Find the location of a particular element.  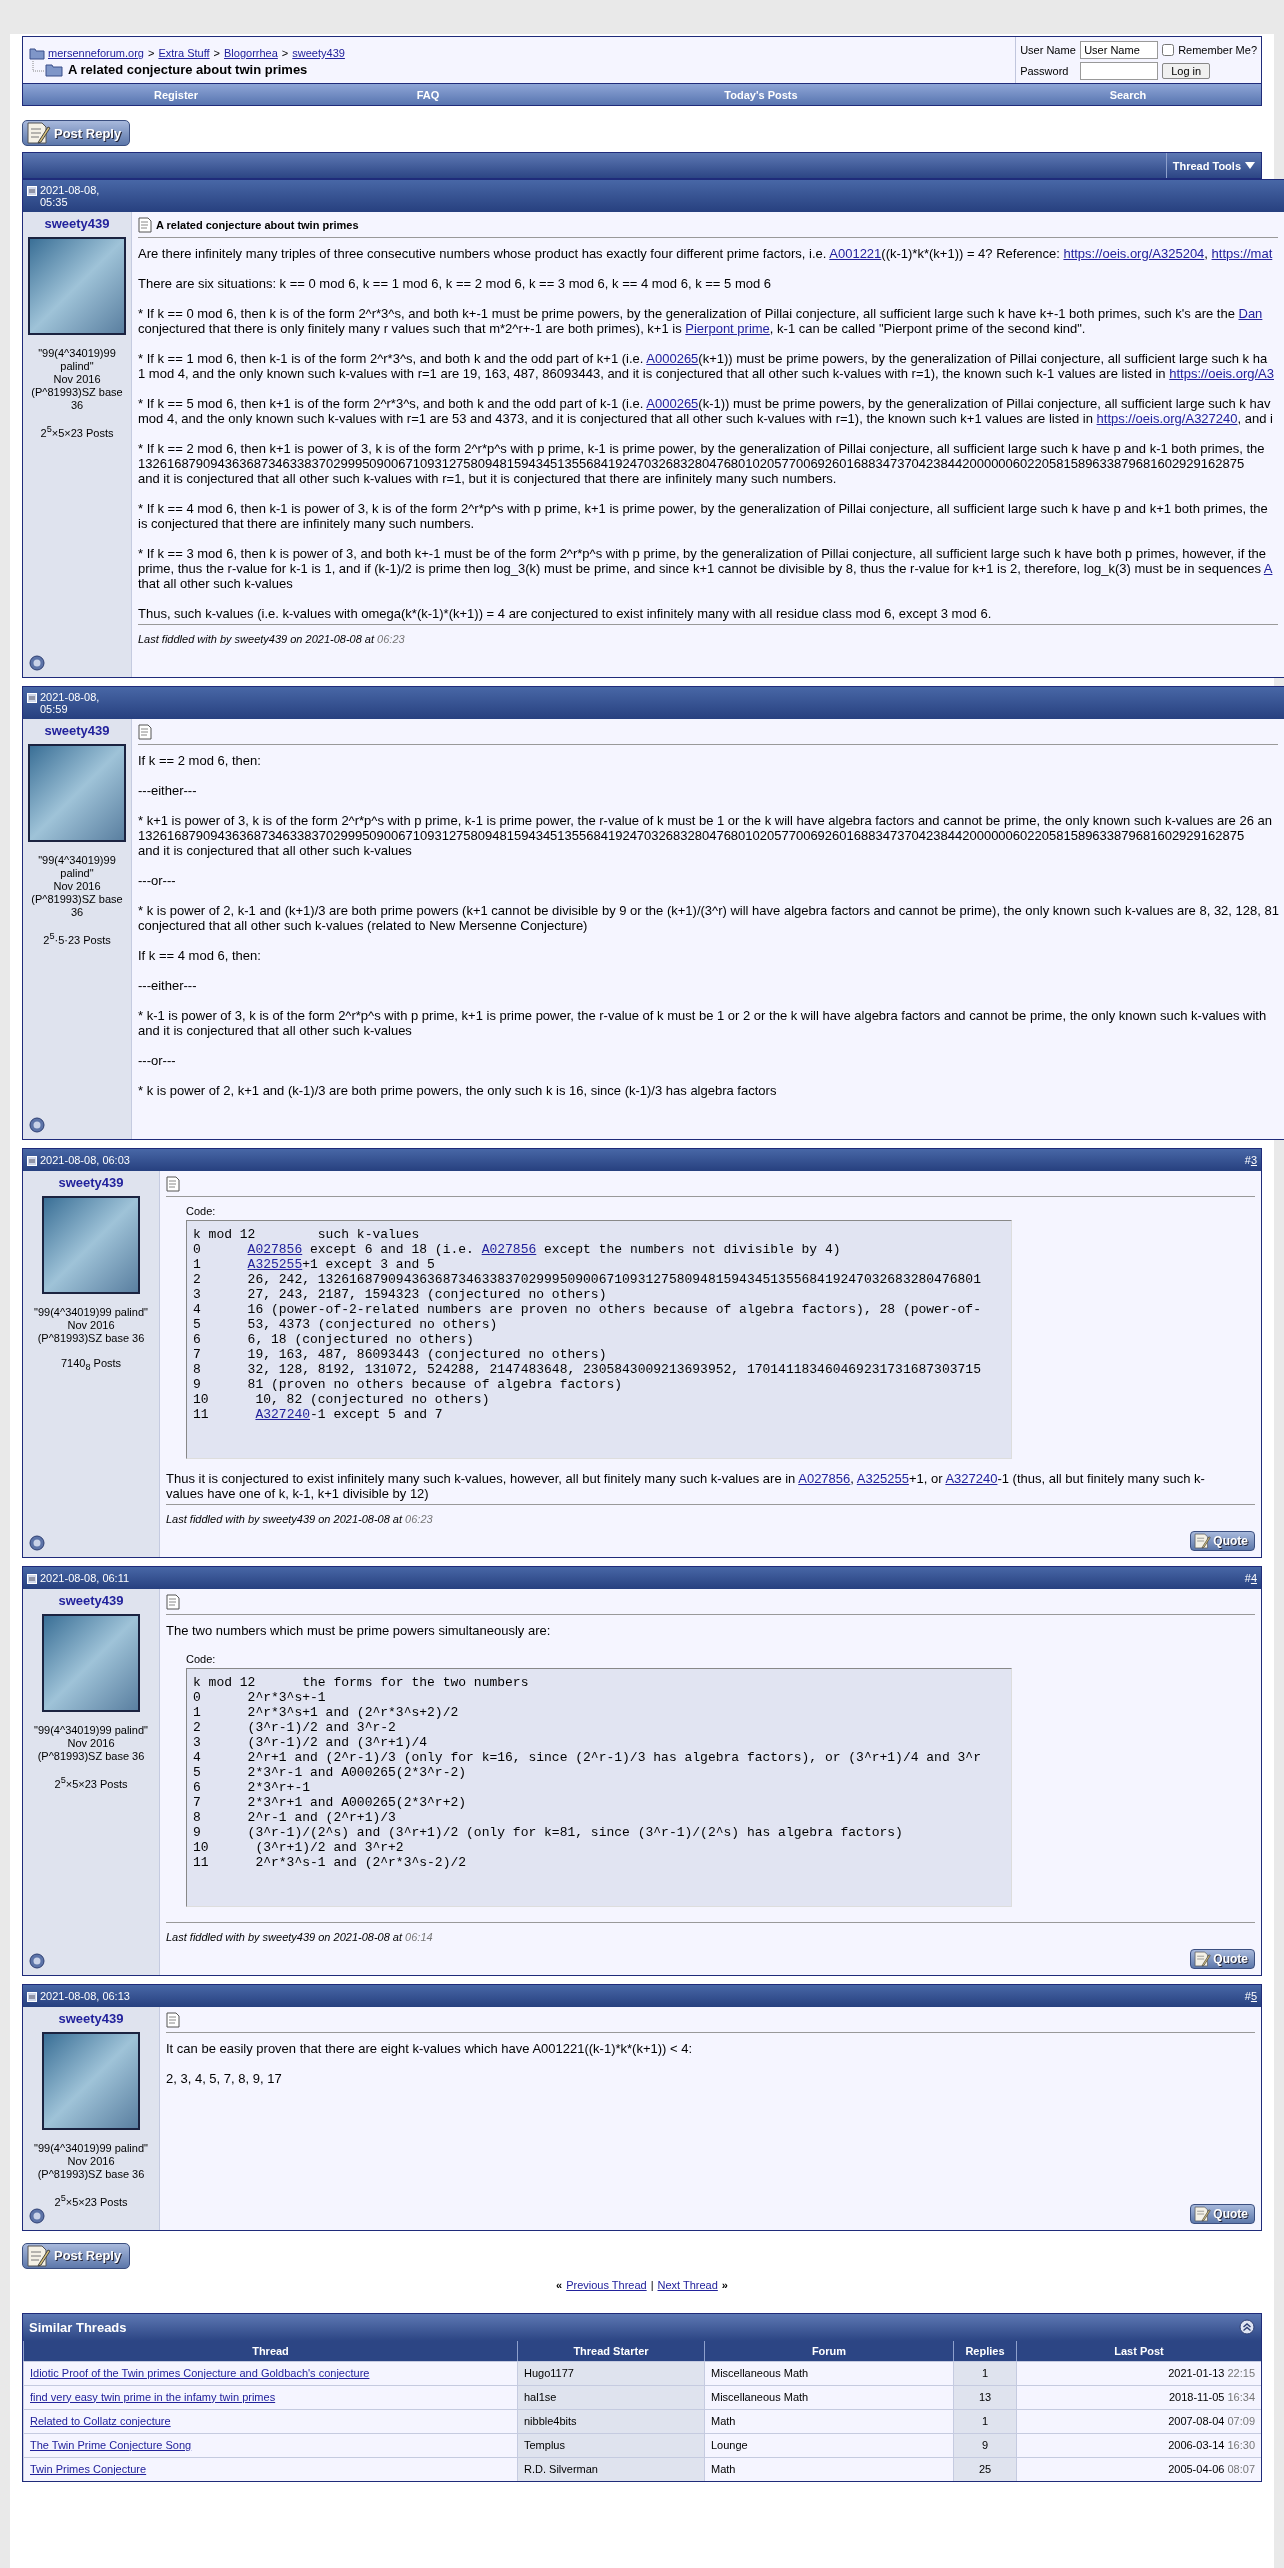

next-thread-link: Next Thread is located at coordinates (687, 2284).